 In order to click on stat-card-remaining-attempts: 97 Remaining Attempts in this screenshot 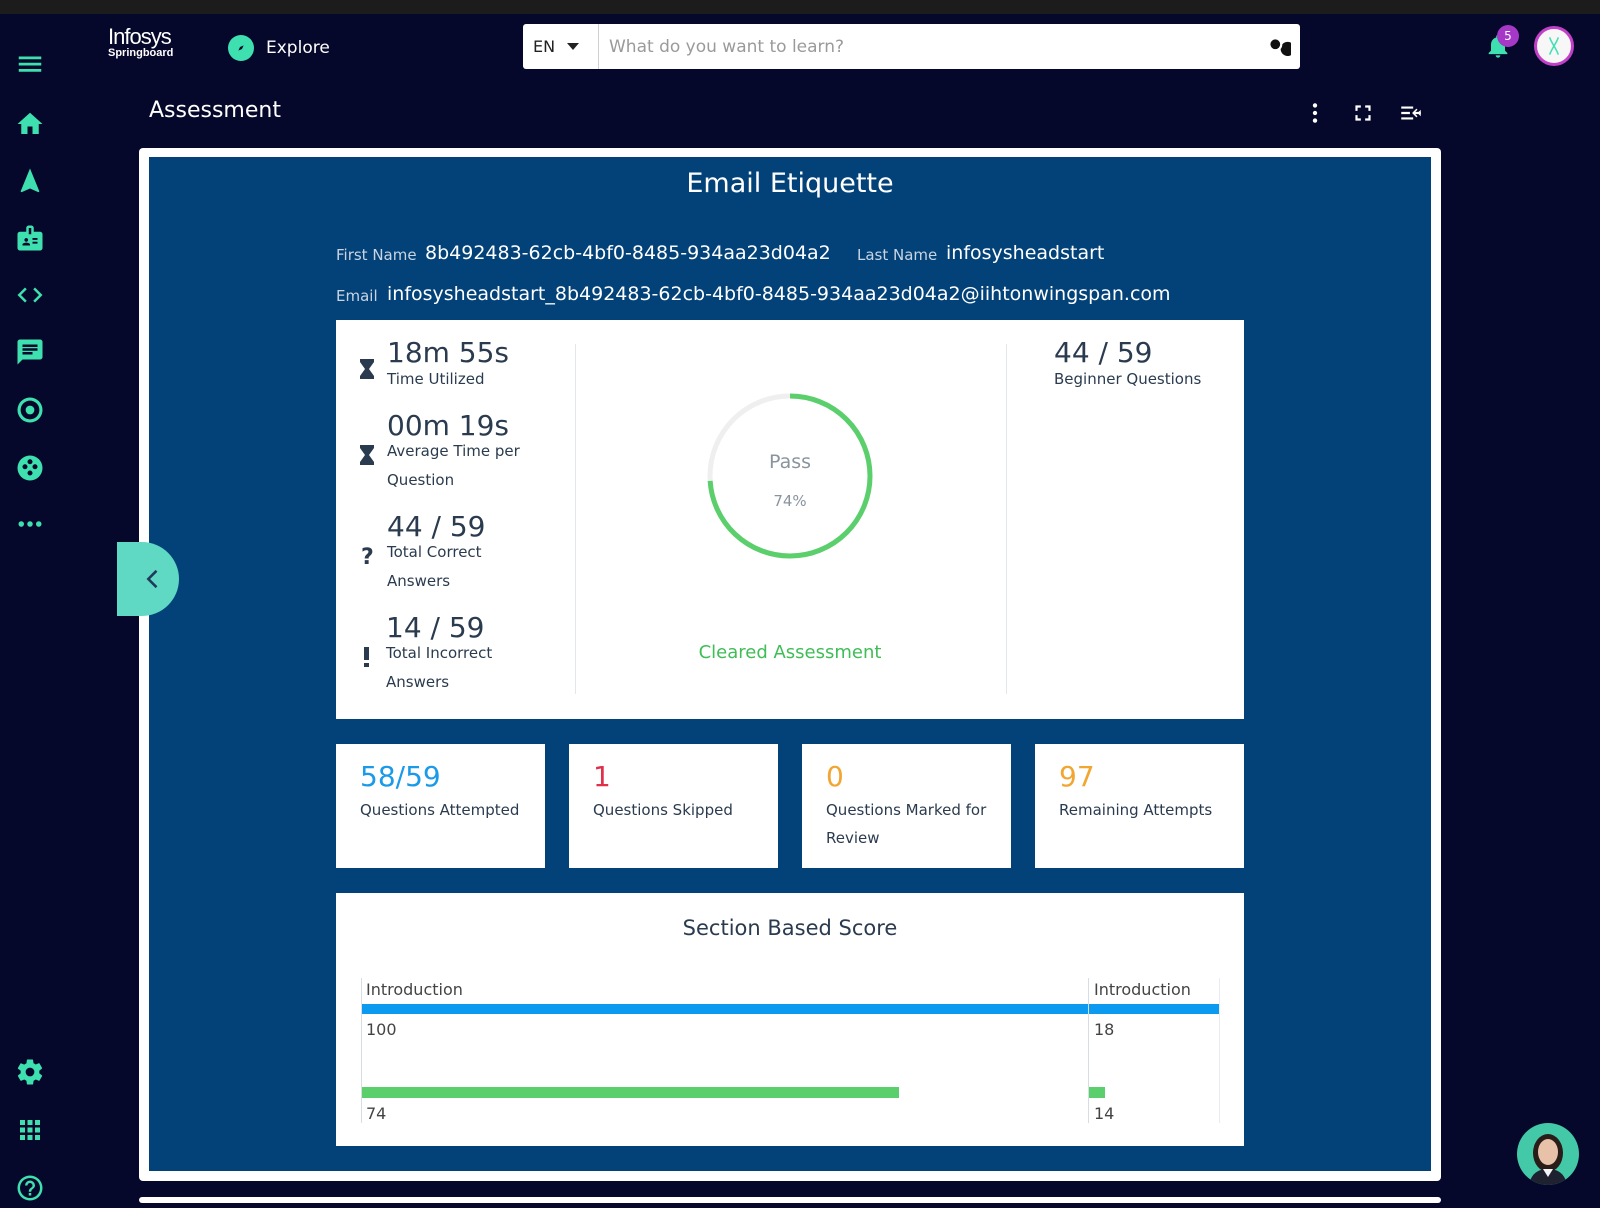, I will do `click(1139, 806)`.